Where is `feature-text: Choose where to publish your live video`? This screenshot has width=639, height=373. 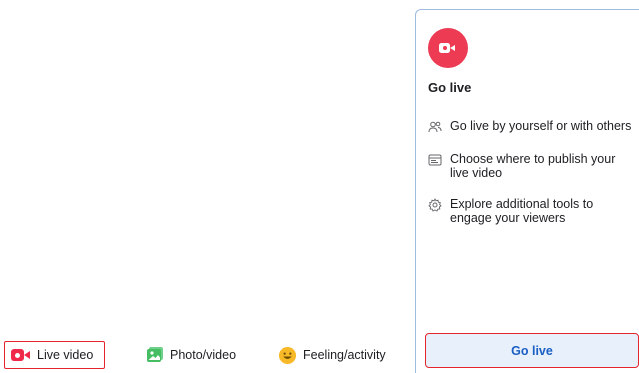
feature-text: Choose where to publish your live video is located at coordinates (533, 166).